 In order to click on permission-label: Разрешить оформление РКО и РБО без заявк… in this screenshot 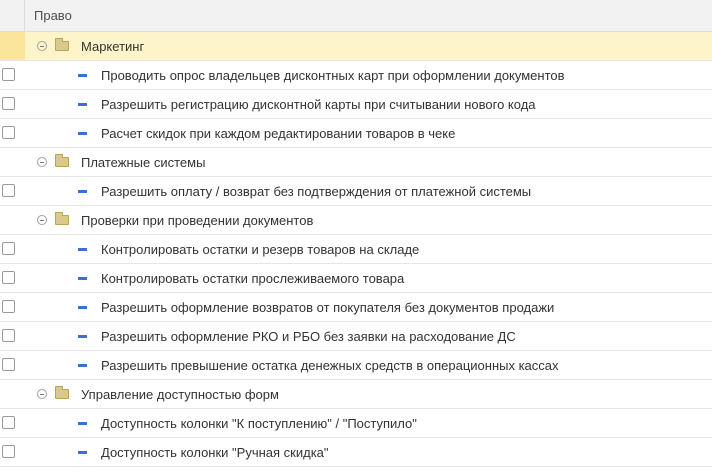, I will do `click(308, 336)`.